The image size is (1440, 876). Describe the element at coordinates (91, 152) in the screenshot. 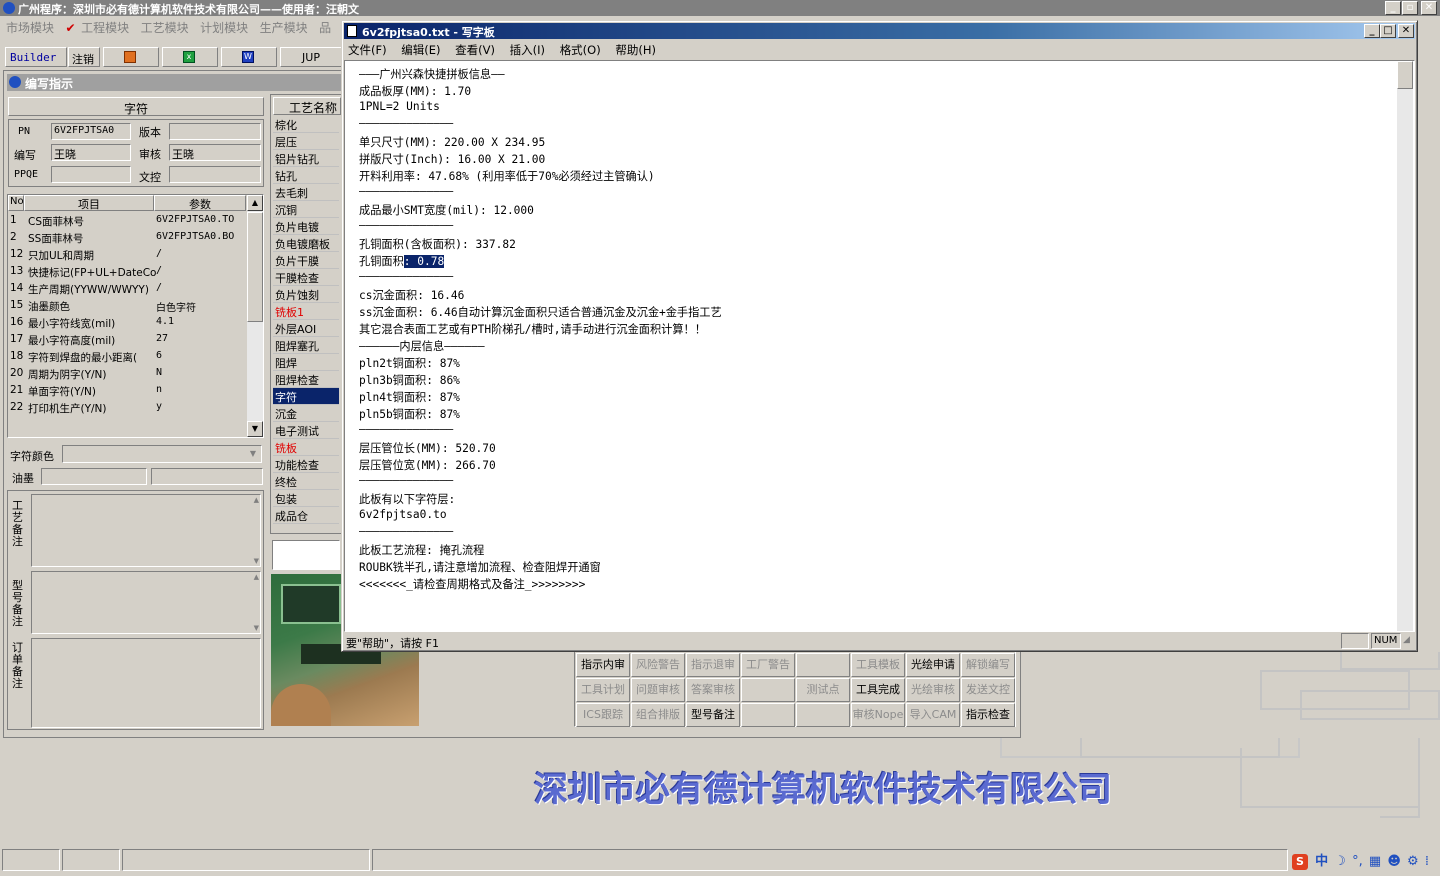

I see `author-field: 王晓` at that location.